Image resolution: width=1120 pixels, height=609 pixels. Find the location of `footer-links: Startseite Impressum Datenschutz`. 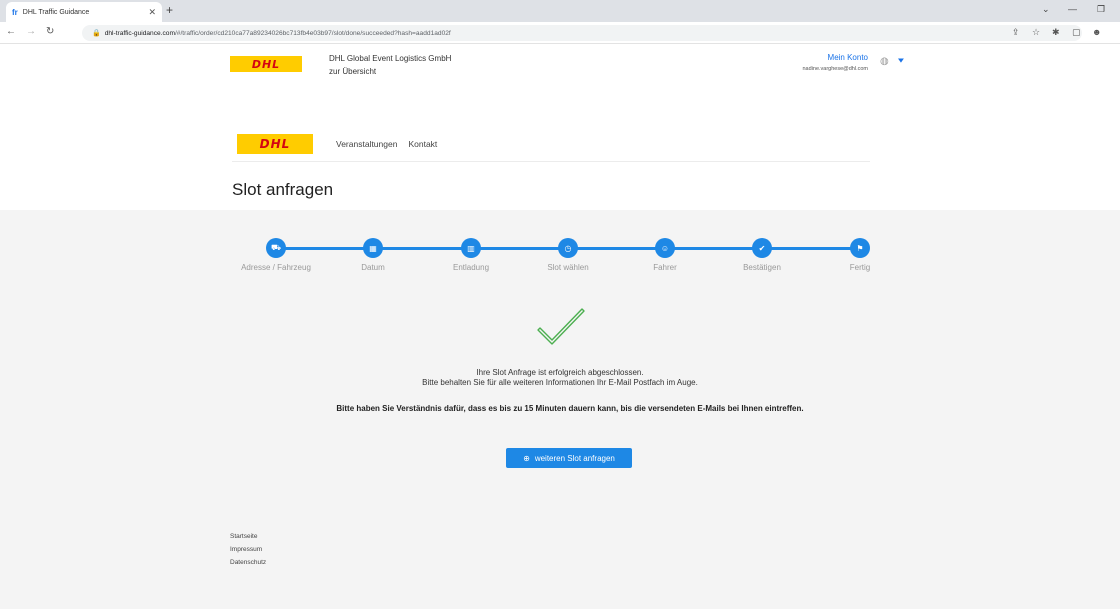

footer-links: Startseite Impressum Datenschutz is located at coordinates (248, 549).